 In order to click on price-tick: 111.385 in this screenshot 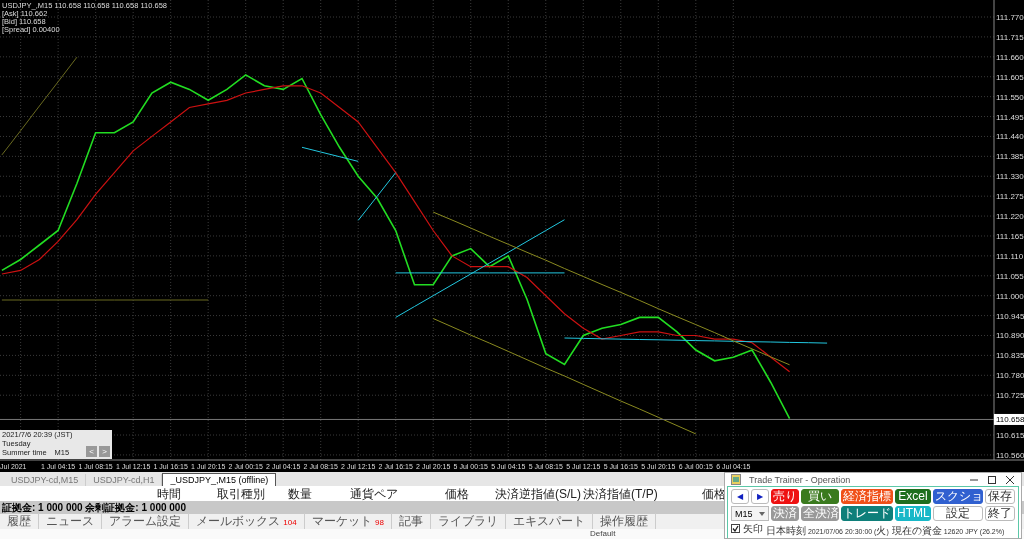, I will do `click(1010, 157)`.